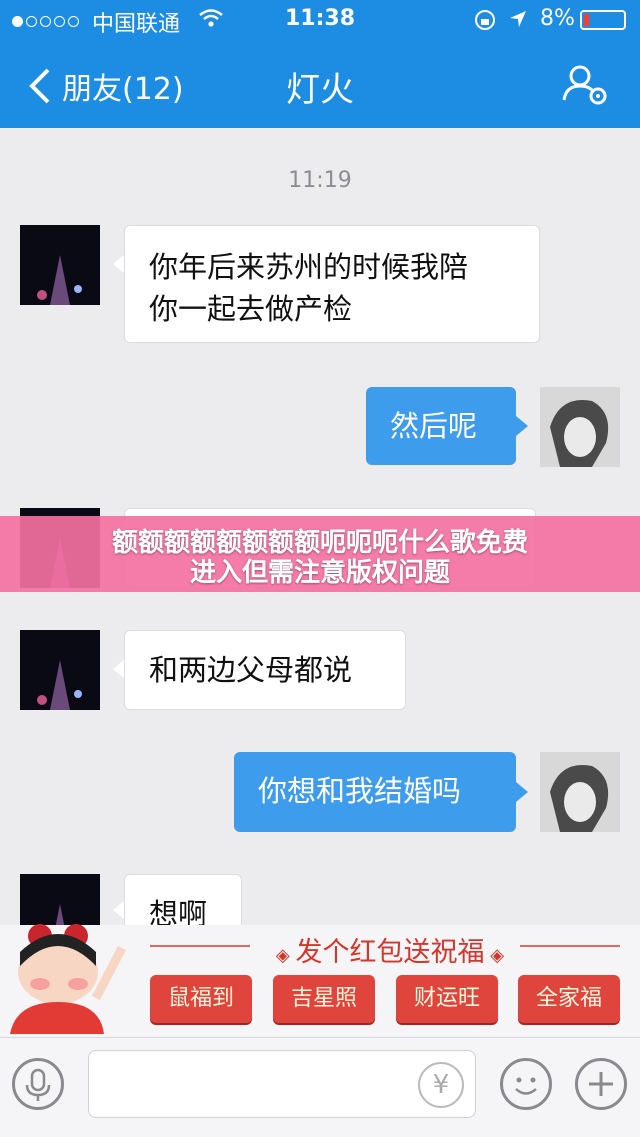 This screenshot has height=1137, width=640. Describe the element at coordinates (39, 86) in the screenshot. I see `back-chevron-icon` at that location.